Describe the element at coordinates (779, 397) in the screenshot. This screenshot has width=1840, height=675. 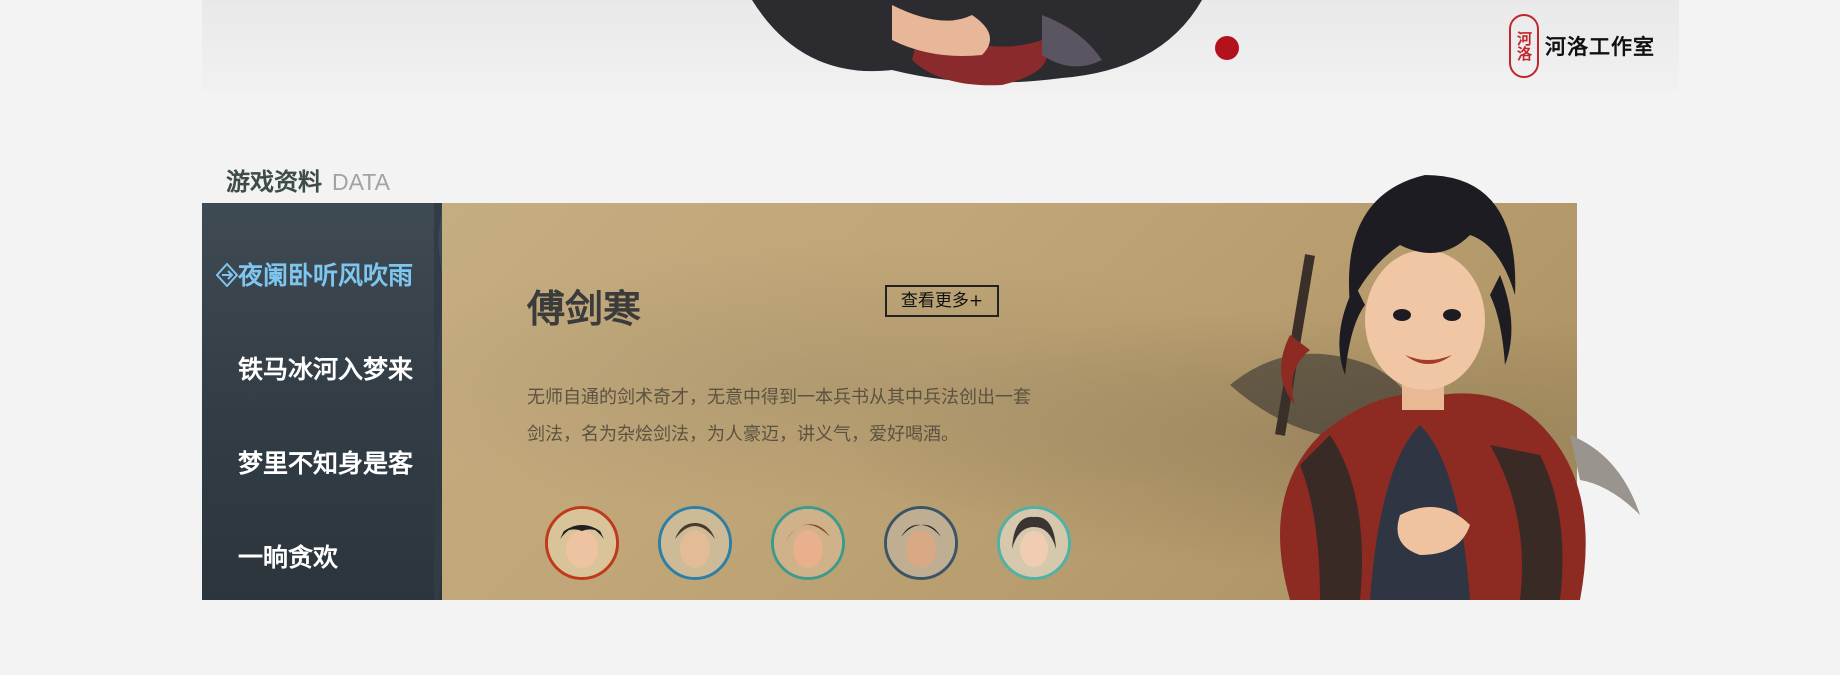
I see `description-line-1: 无师自通的剑术奇才，无意中得到一本兵书从其中兵法创出一套` at that location.